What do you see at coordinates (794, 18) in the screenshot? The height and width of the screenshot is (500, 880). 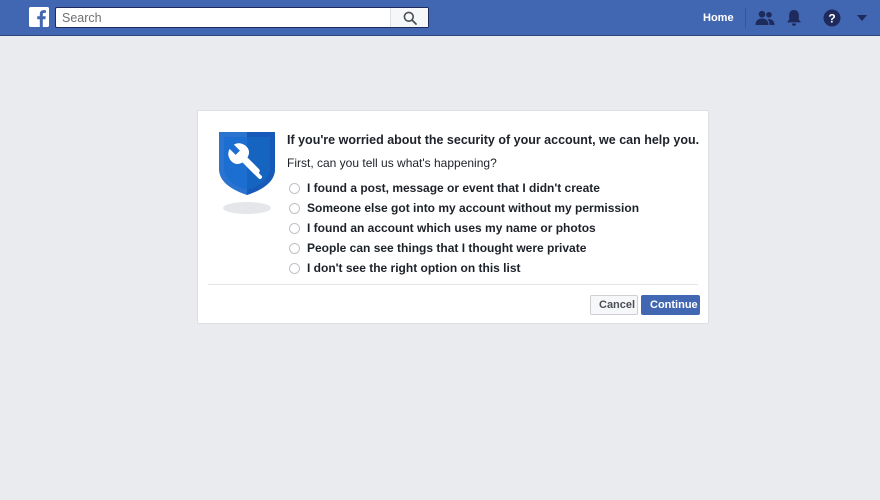 I see `bell-icon` at bounding box center [794, 18].